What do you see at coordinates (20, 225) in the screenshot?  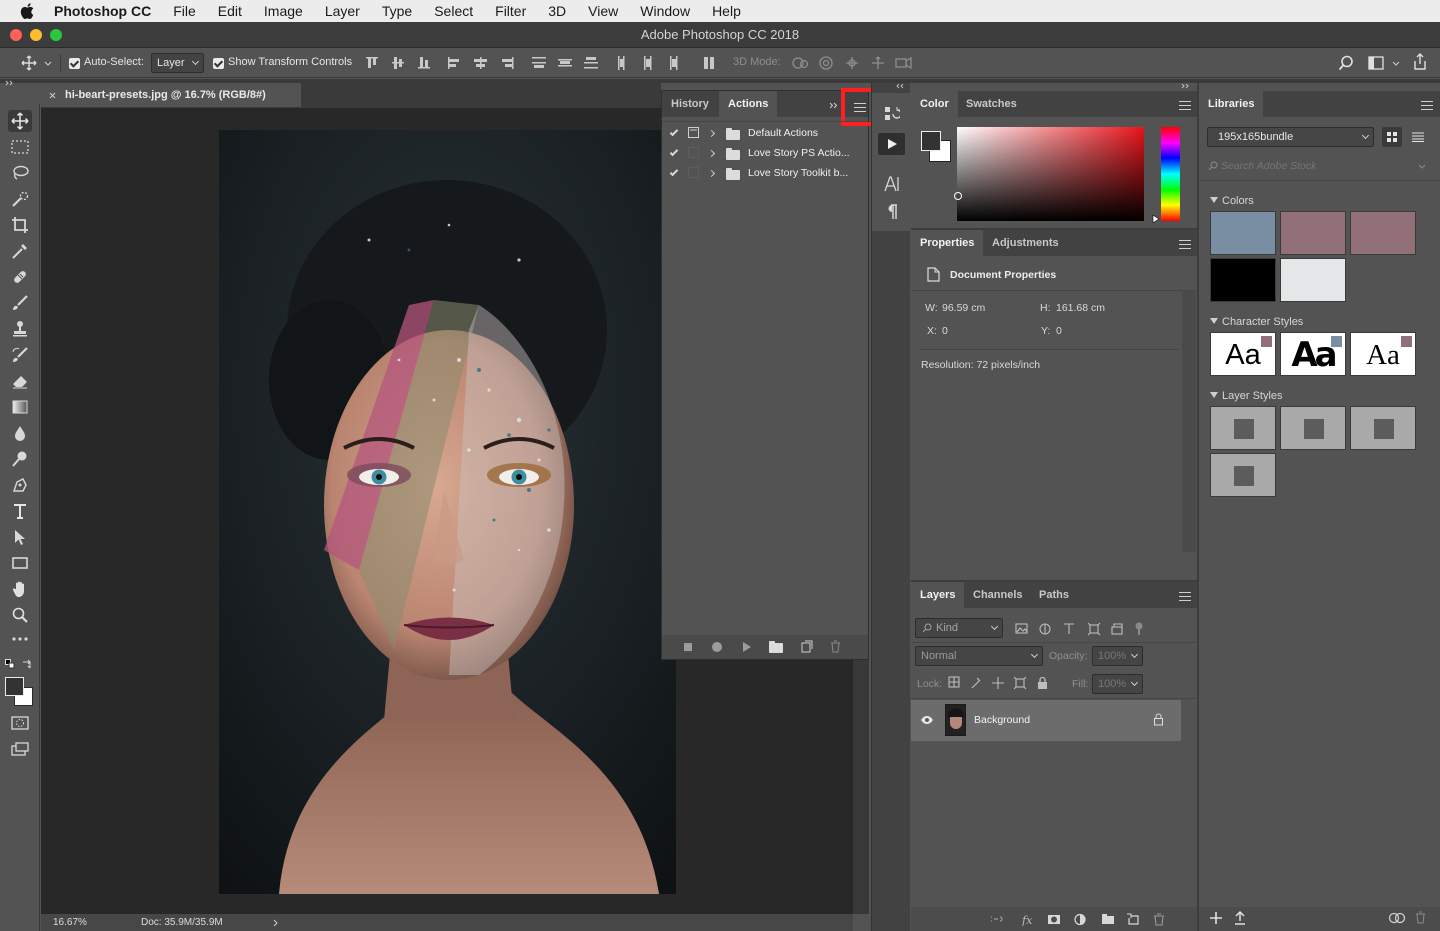 I see `crop-tool-icon` at bounding box center [20, 225].